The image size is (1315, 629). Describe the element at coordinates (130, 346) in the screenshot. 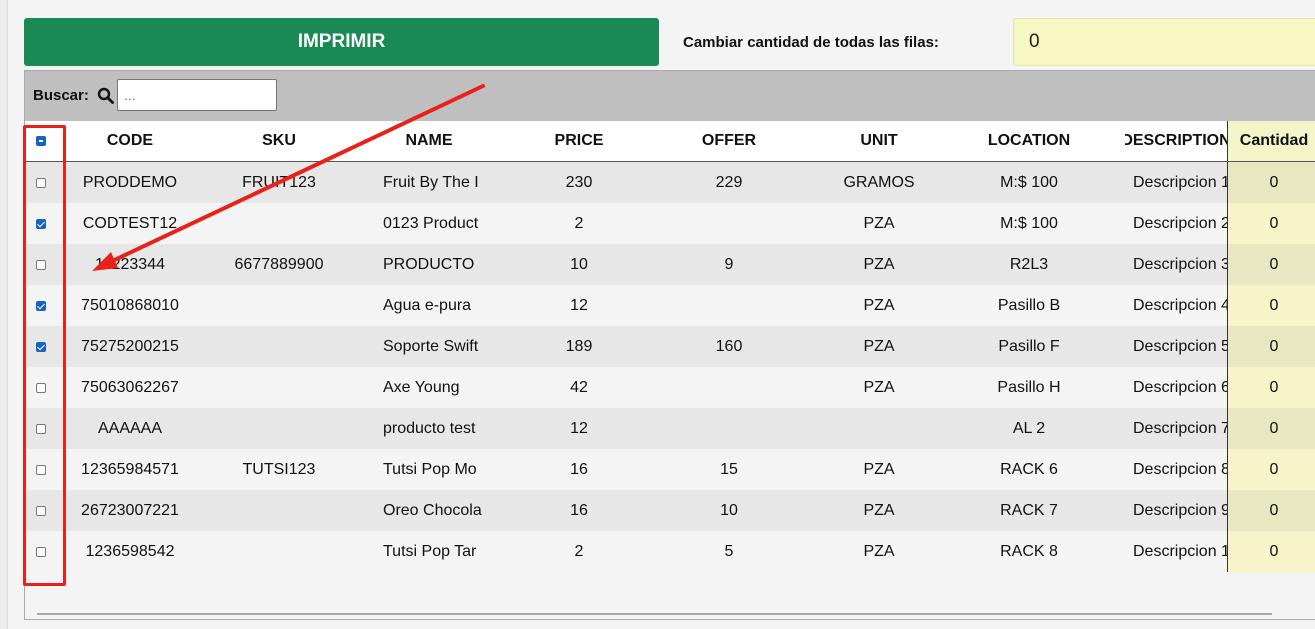

I see `cell-code: 75275200215` at that location.